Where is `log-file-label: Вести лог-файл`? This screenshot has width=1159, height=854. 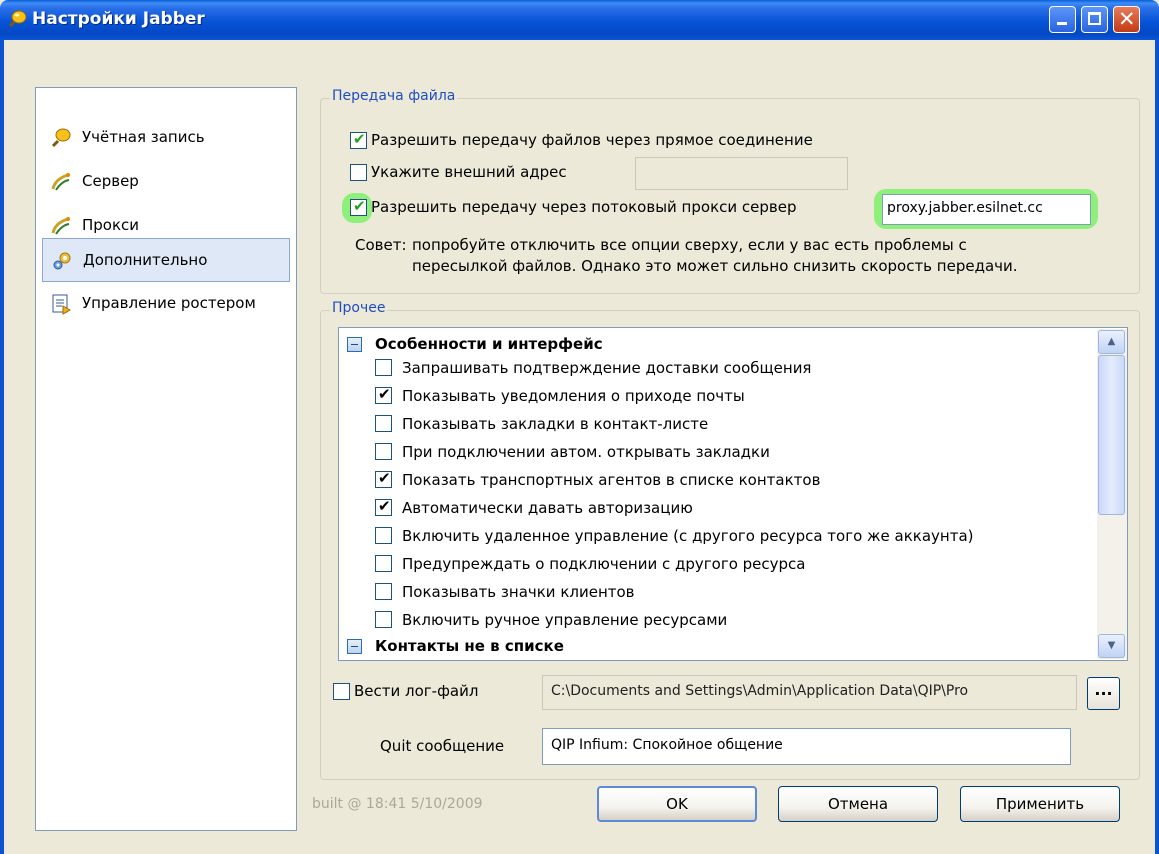
log-file-label: Вести лог-файл is located at coordinates (416, 691).